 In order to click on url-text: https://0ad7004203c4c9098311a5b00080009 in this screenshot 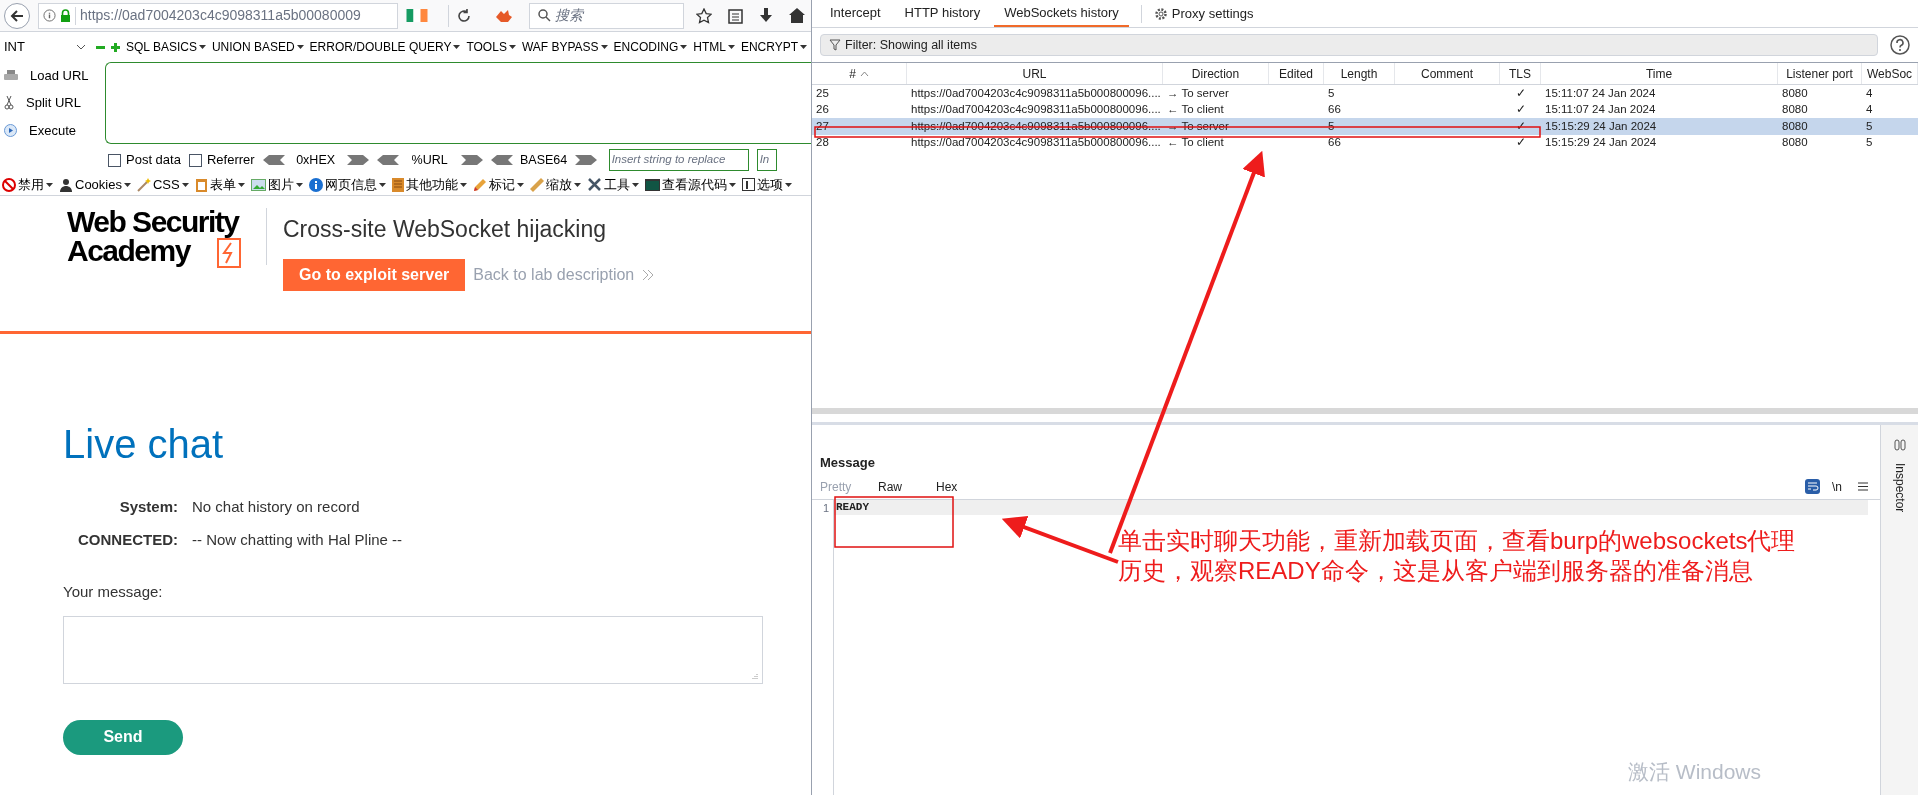, I will do `click(220, 15)`.